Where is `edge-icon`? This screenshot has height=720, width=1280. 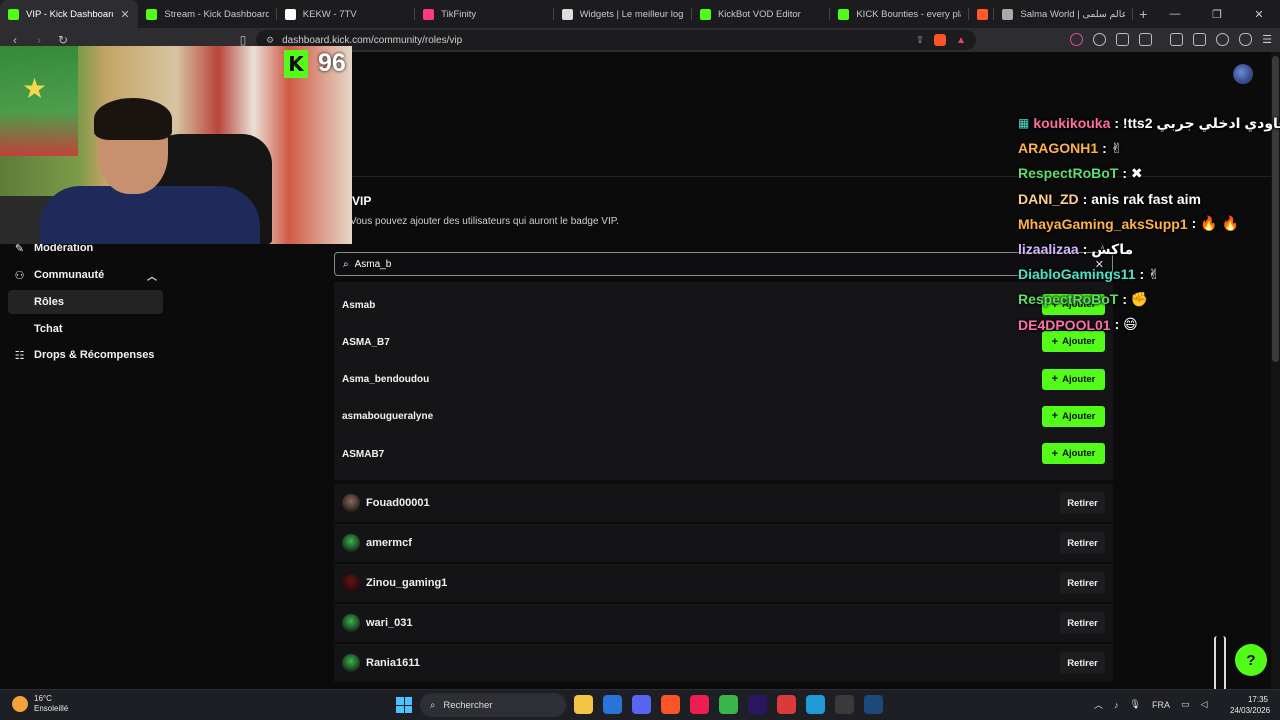 edge-icon is located at coordinates (815, 704).